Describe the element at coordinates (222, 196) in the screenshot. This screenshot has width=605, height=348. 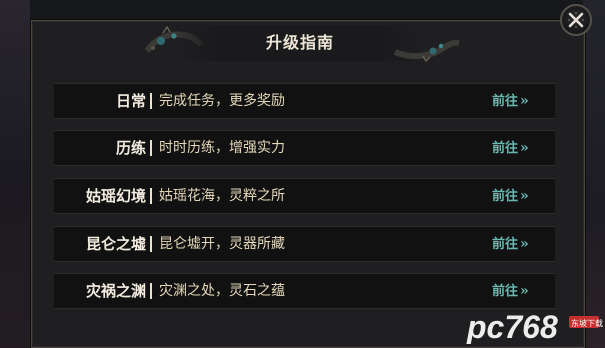
I see `row-description: 姑瑶花海，灵粹之所` at that location.